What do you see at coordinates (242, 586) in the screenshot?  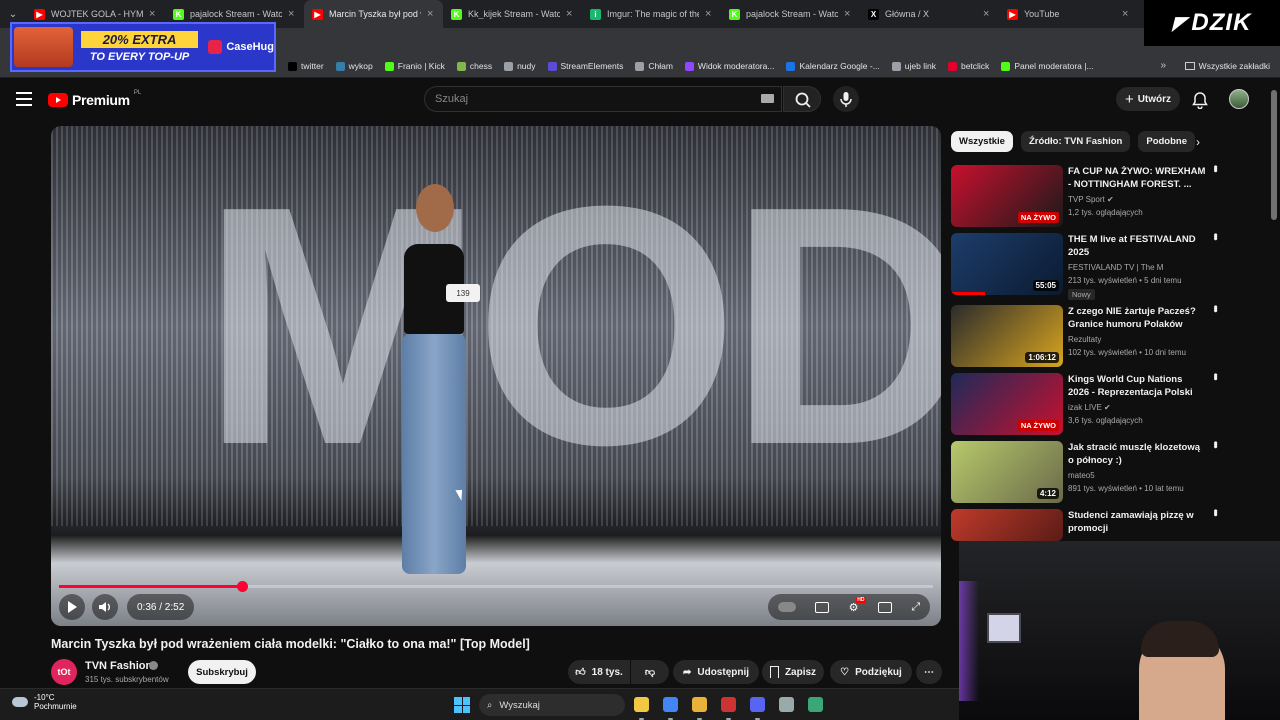 I see `scrubber-handle` at bounding box center [242, 586].